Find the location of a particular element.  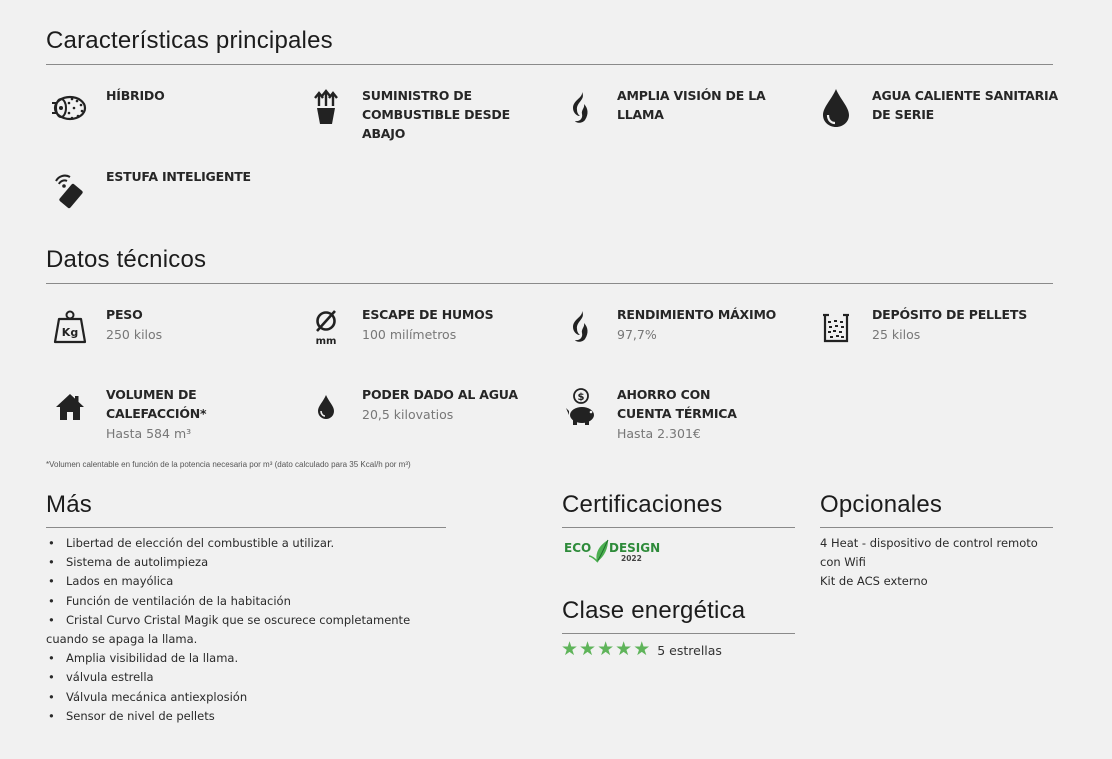

spec-label: PESO is located at coordinates (124, 314).